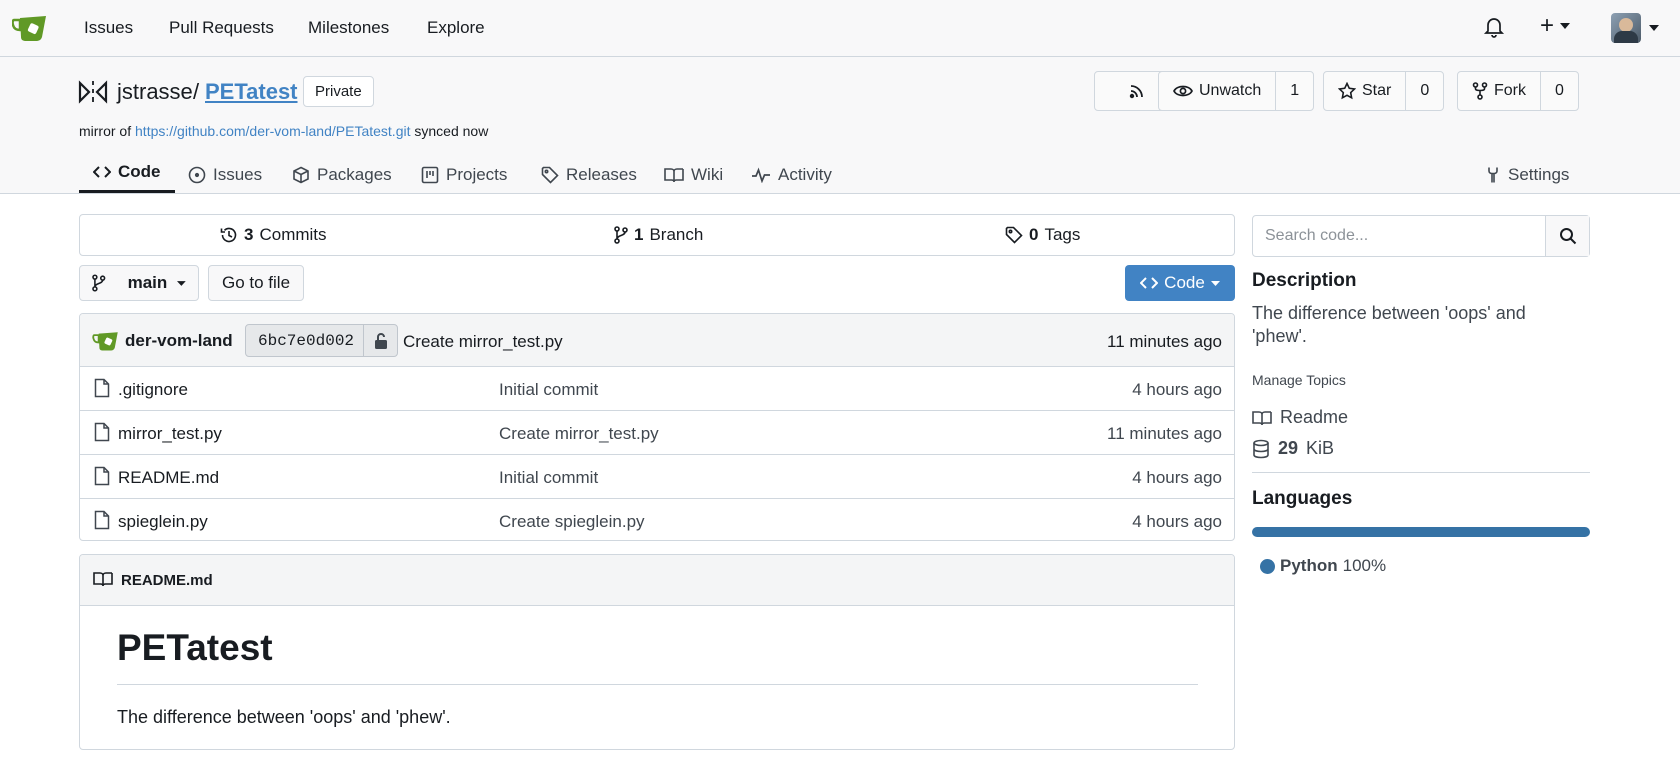 The height and width of the screenshot is (766, 1680). I want to click on tab-packages: Packages, so click(342, 175).